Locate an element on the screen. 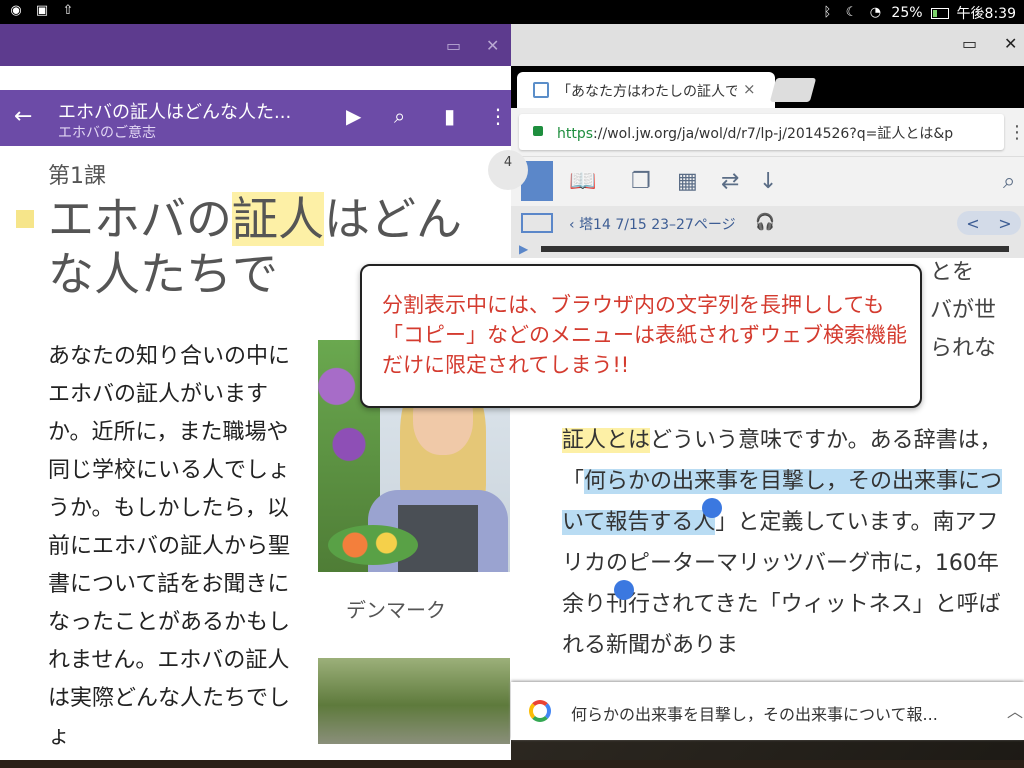 The image size is (1024, 768). clock: 午後8:39 is located at coordinates (986, 14).